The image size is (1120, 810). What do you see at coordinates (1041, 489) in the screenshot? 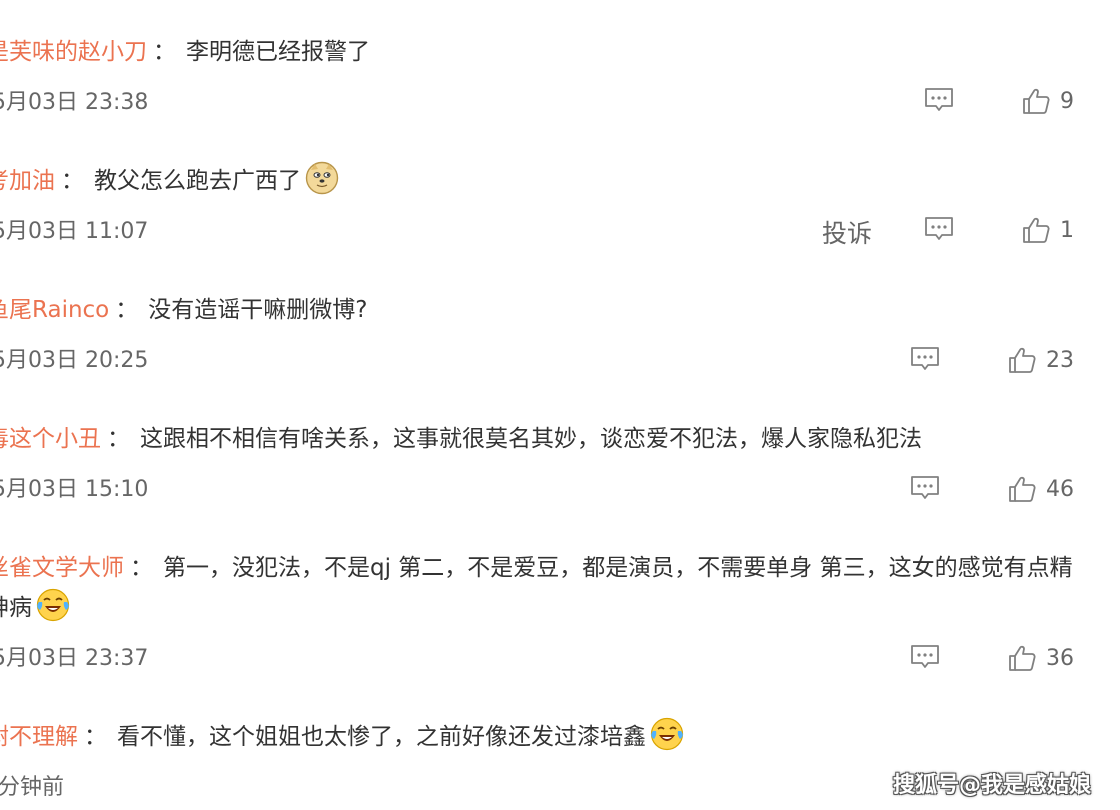
I see `like-button: 46` at bounding box center [1041, 489].